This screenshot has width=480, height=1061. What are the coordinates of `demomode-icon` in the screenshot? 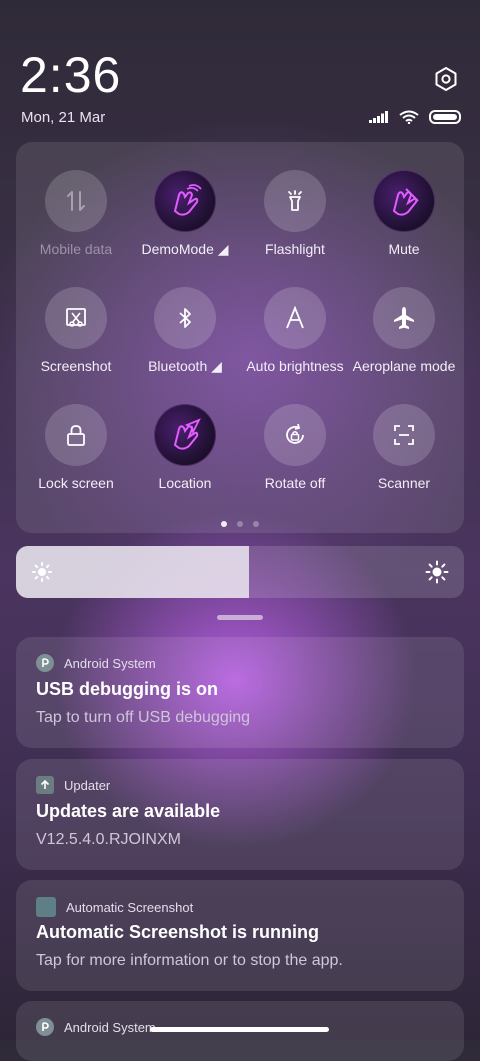 It's located at (187, 200).